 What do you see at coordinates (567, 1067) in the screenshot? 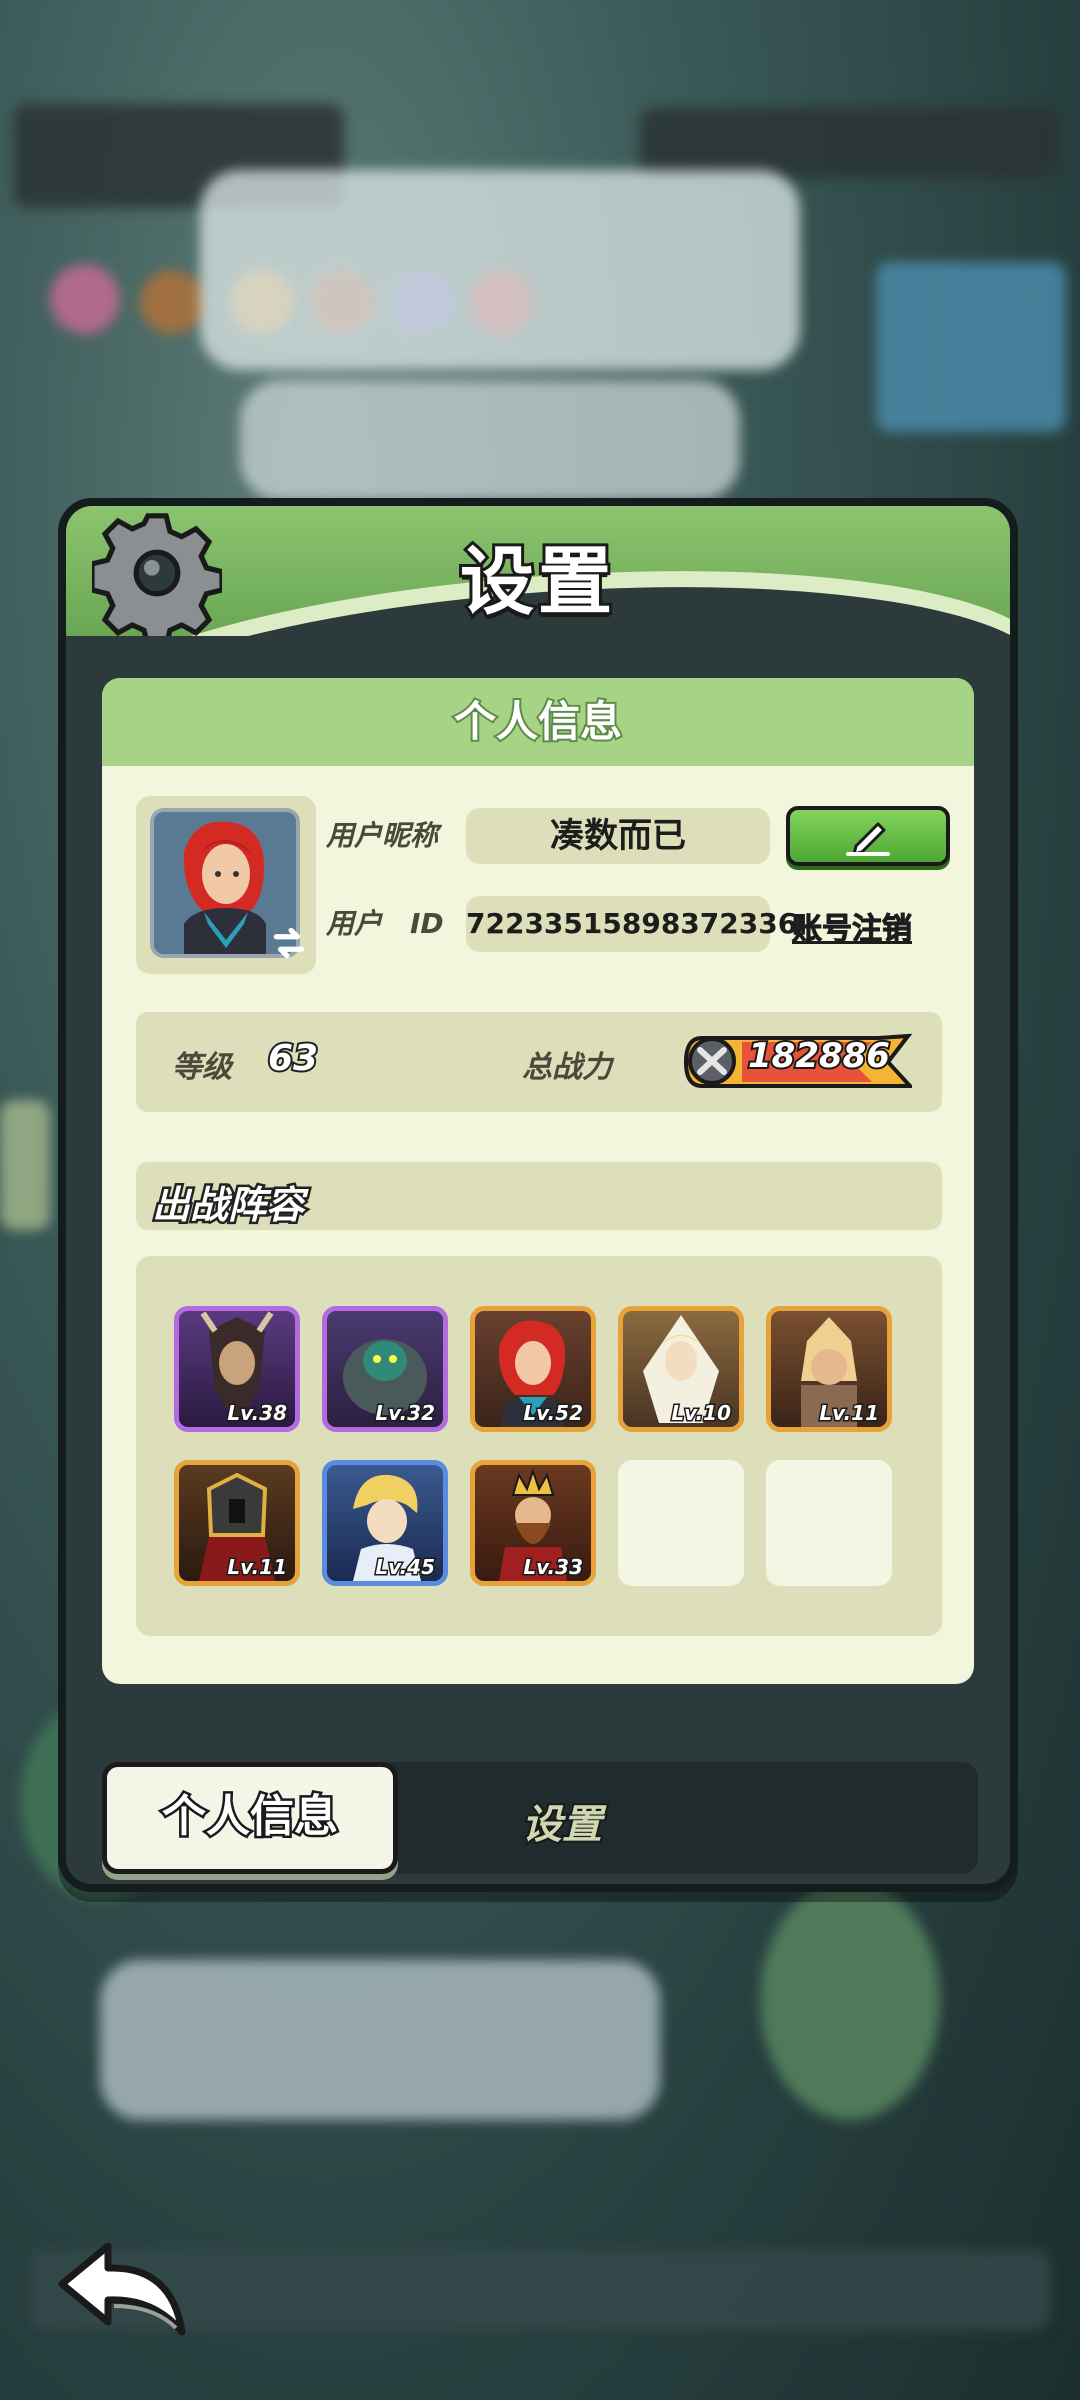
I see `power-label: 总战力` at bounding box center [567, 1067].